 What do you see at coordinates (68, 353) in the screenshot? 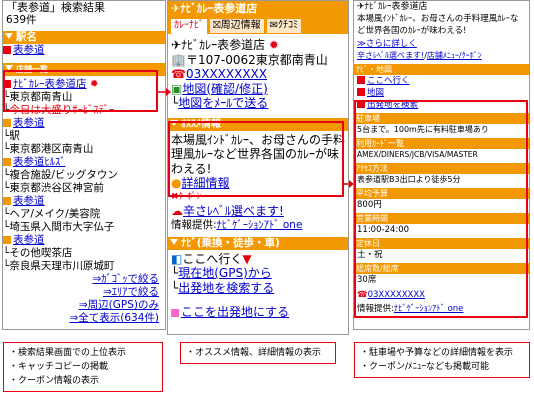
I see `note-left-1: ・検索結果画面での上位表示` at bounding box center [68, 353].